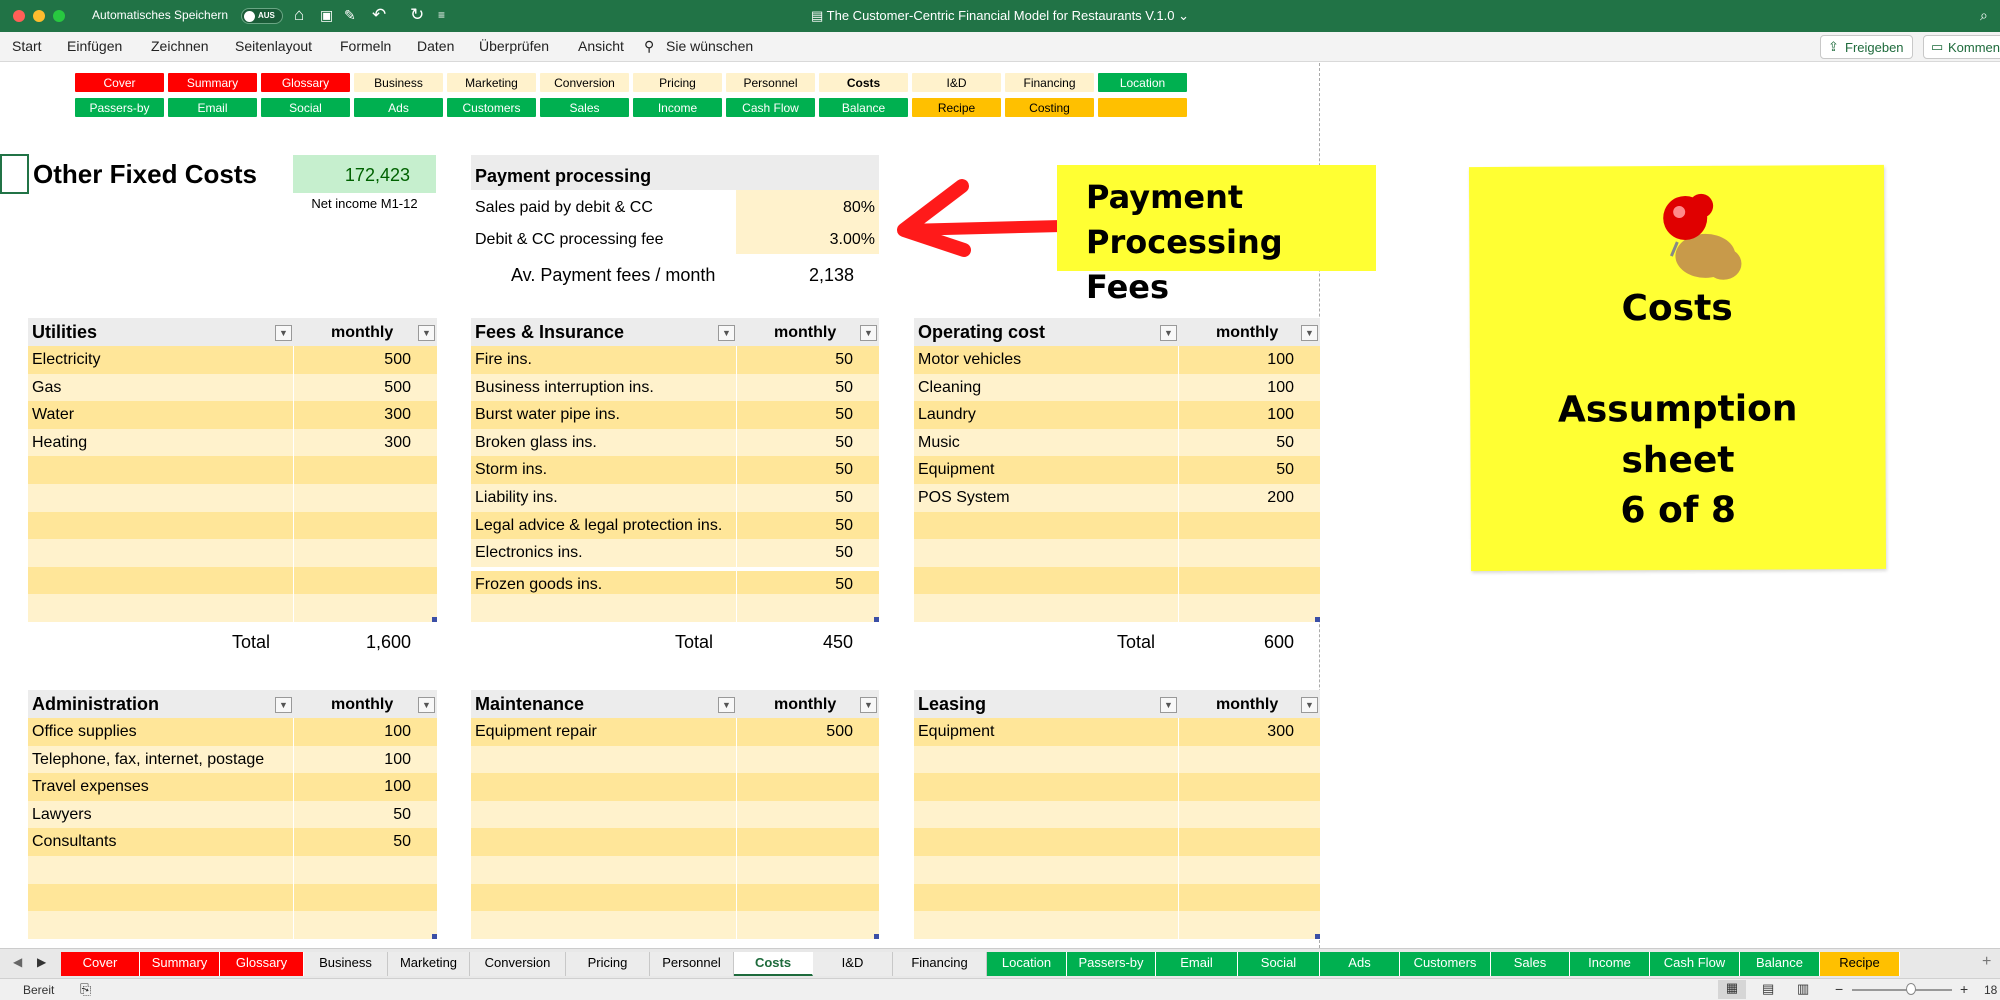  Describe the element at coordinates (94, 46) in the screenshot. I see `menu-insert: Einfügen` at that location.